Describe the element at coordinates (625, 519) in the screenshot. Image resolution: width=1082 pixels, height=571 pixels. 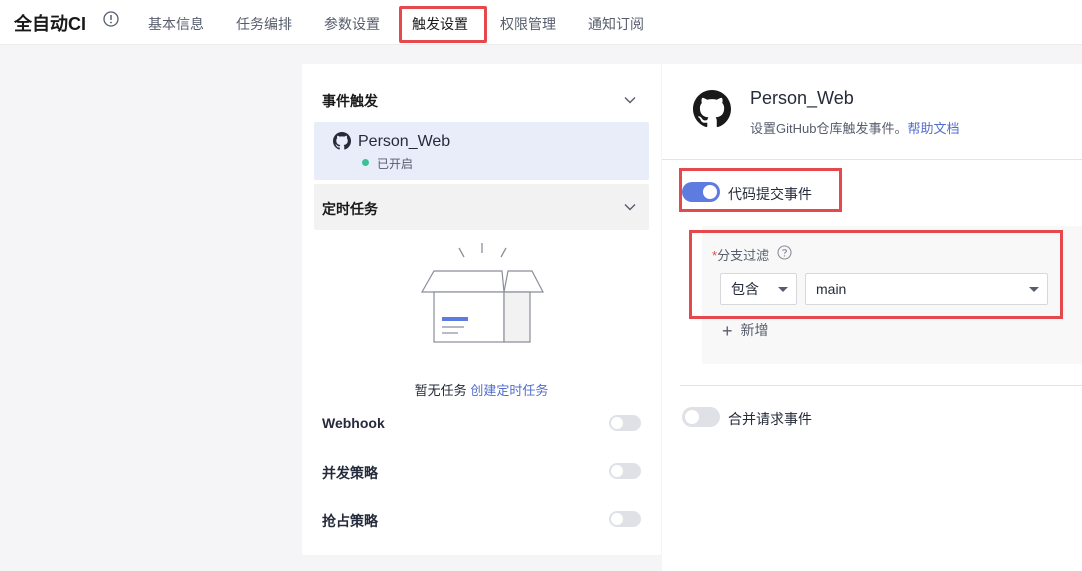
I see `preemption-policy-toggle` at that location.